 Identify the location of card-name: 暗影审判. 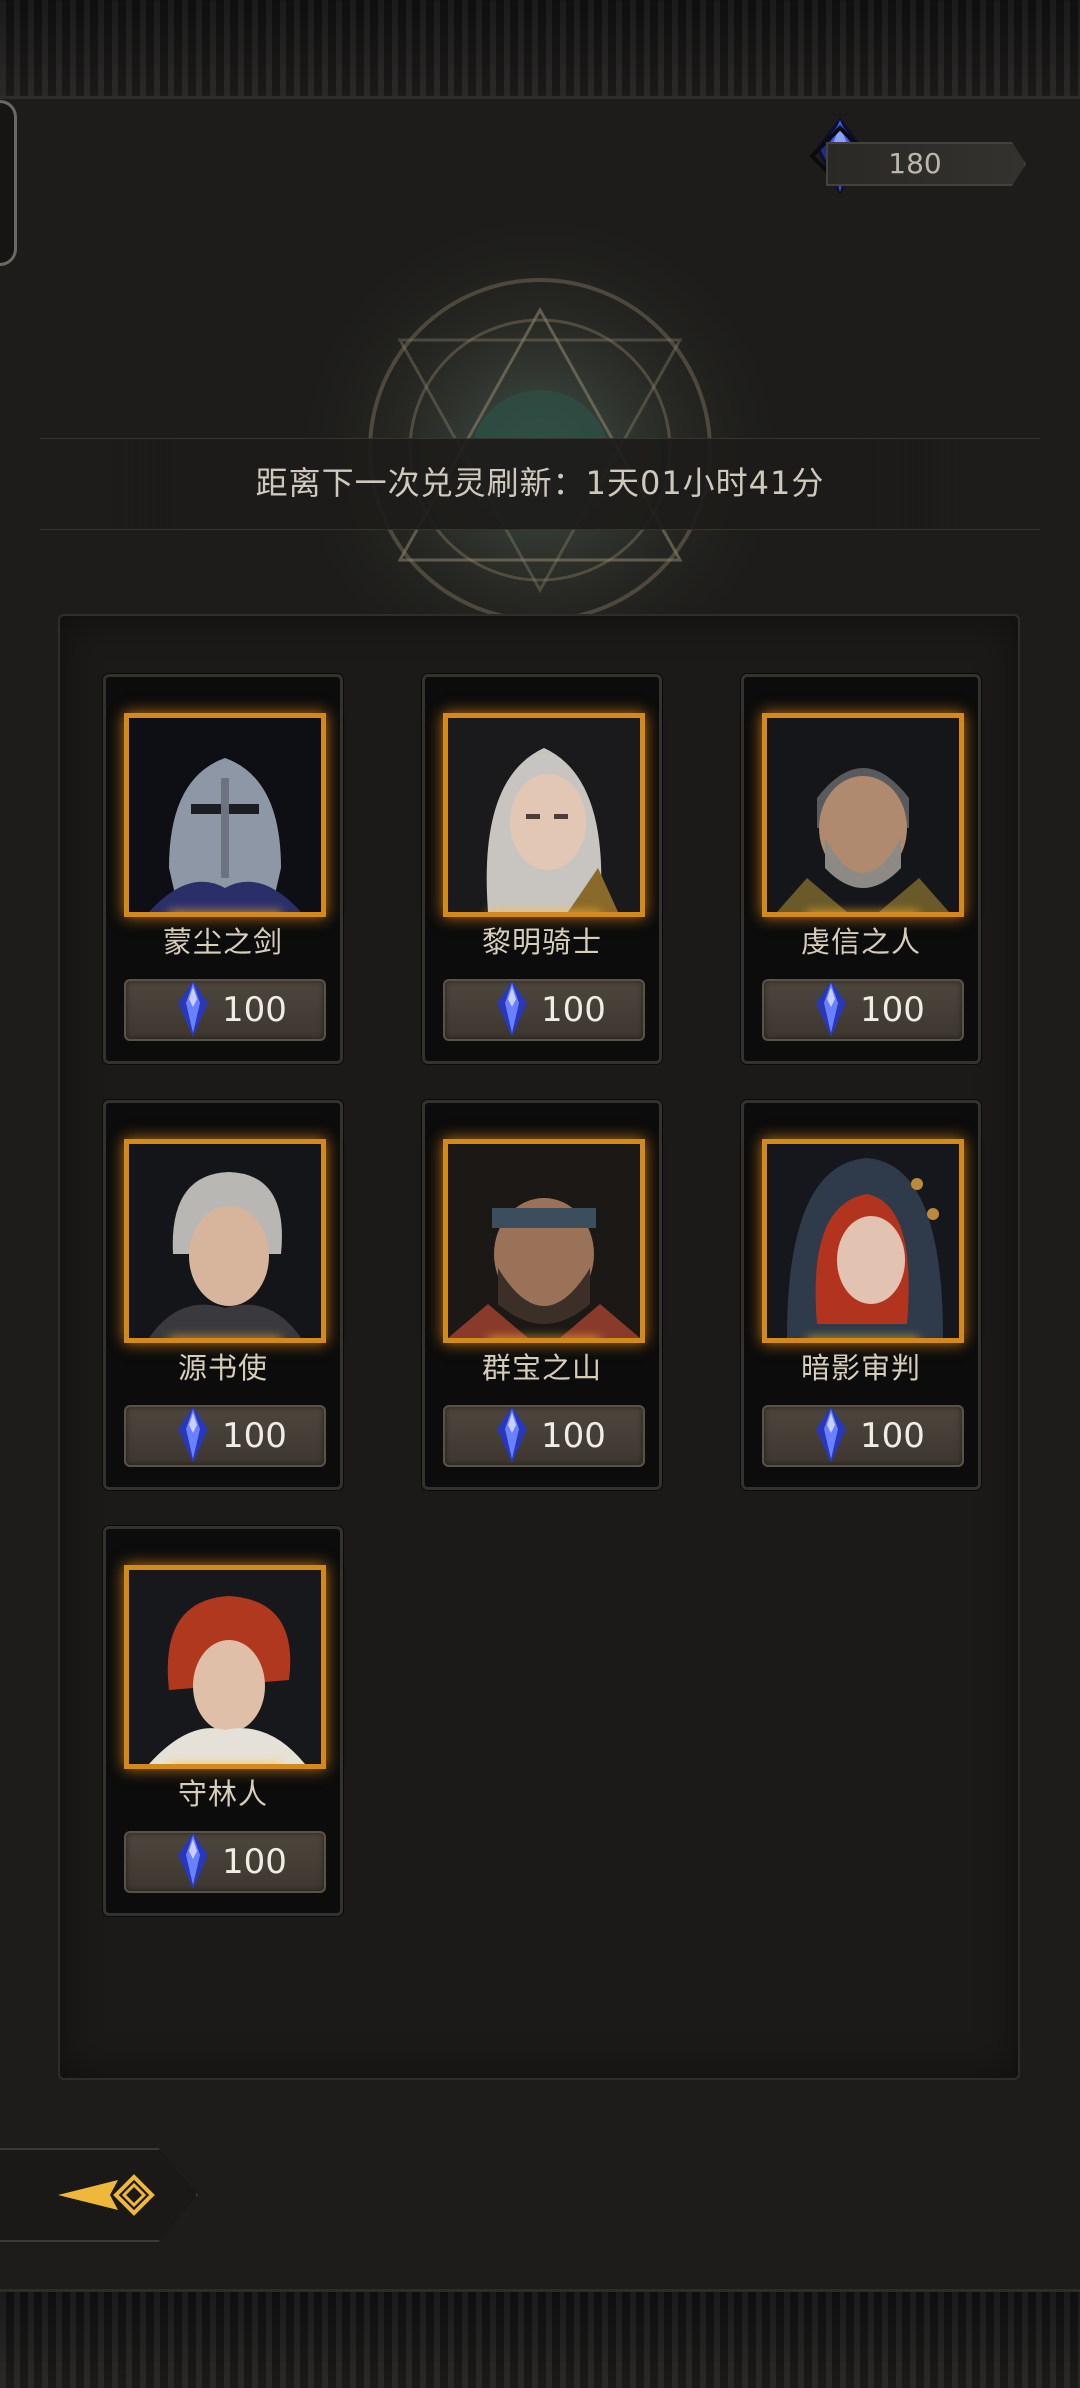
(860, 1368).